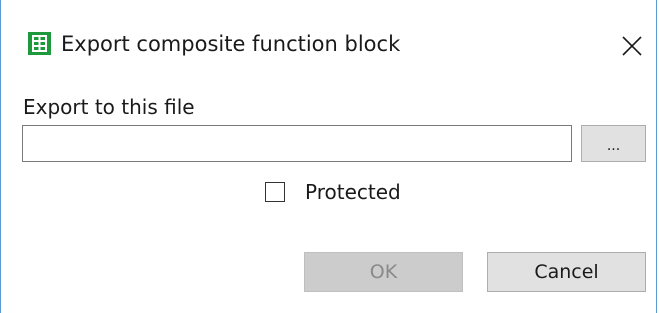 This screenshot has height=313, width=659. Describe the element at coordinates (39, 43) in the screenshot. I see `spreadsheet-icon` at that location.